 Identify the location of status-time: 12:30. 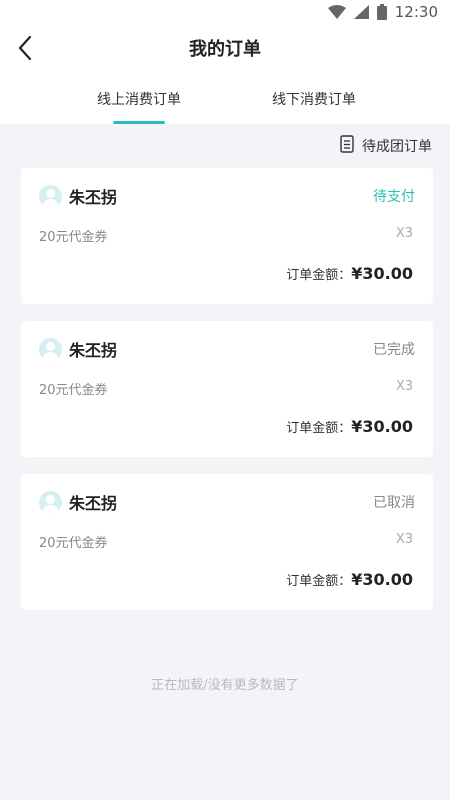
(416, 12).